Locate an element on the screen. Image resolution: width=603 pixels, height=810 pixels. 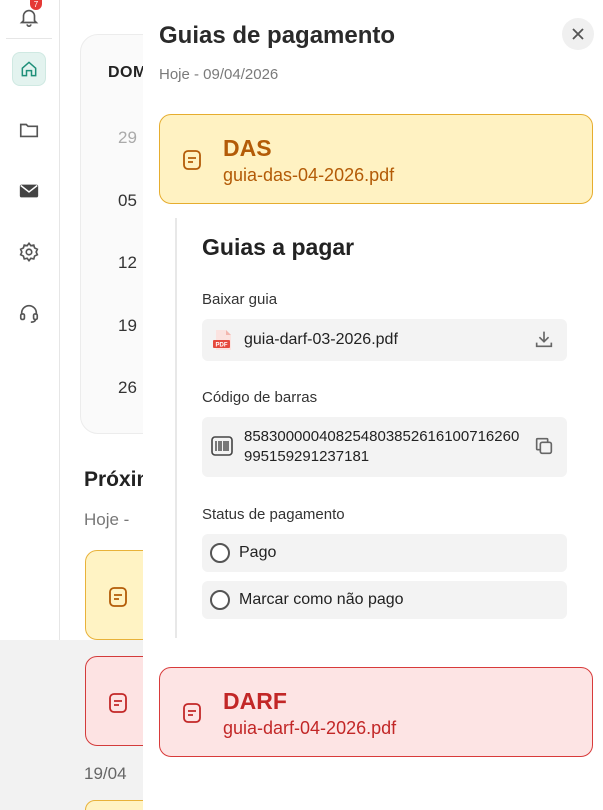
close-icon is located at coordinates (578, 34).